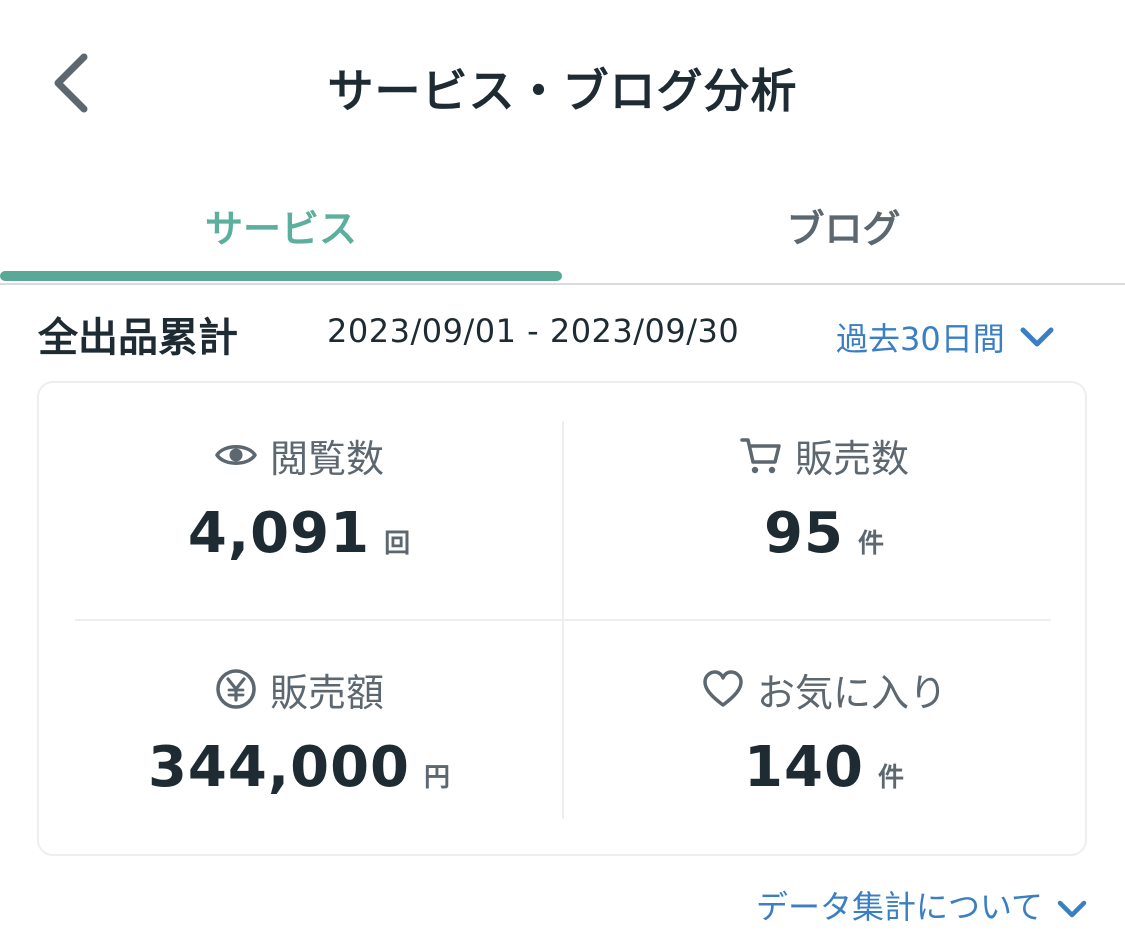 The width and height of the screenshot is (1125, 950). I want to click on stat-sales: 販売数 95 件, so click(824, 525).